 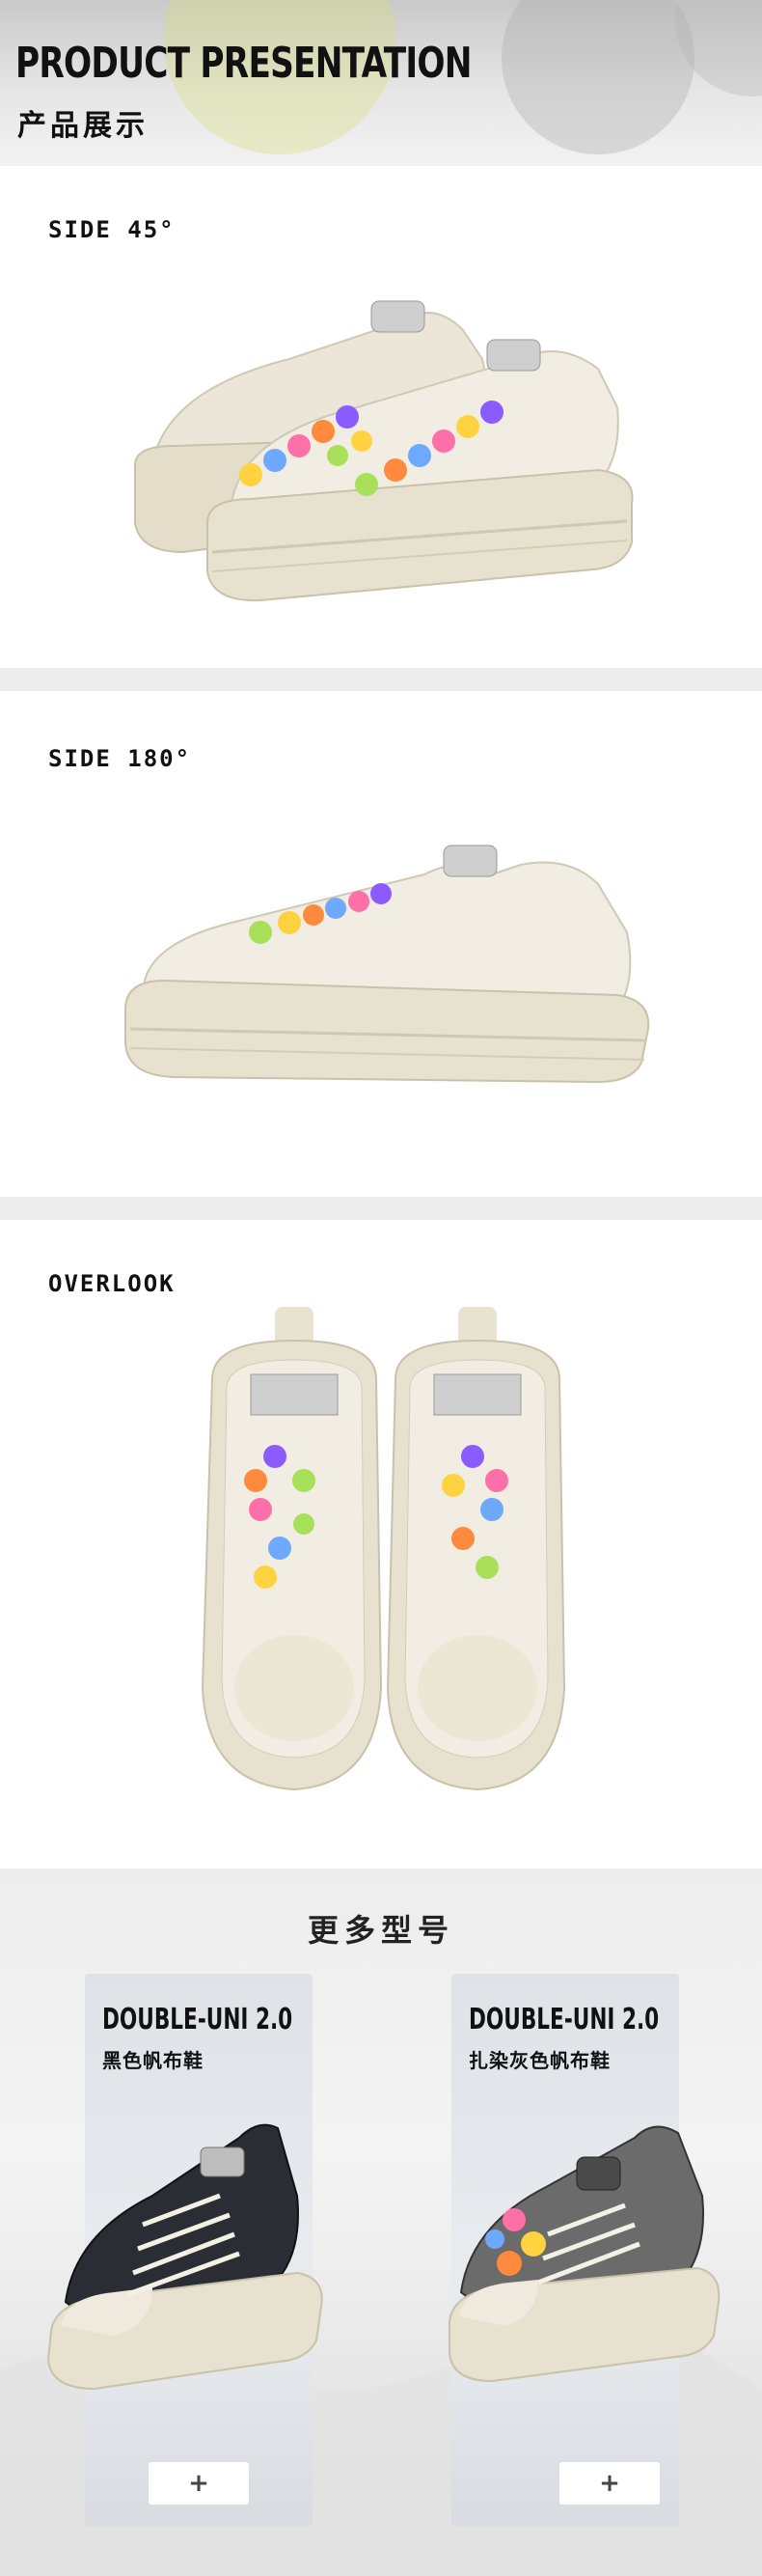 What do you see at coordinates (540, 2060) in the screenshot?
I see `card-subtitle: 扎染灰色帆布鞋` at bounding box center [540, 2060].